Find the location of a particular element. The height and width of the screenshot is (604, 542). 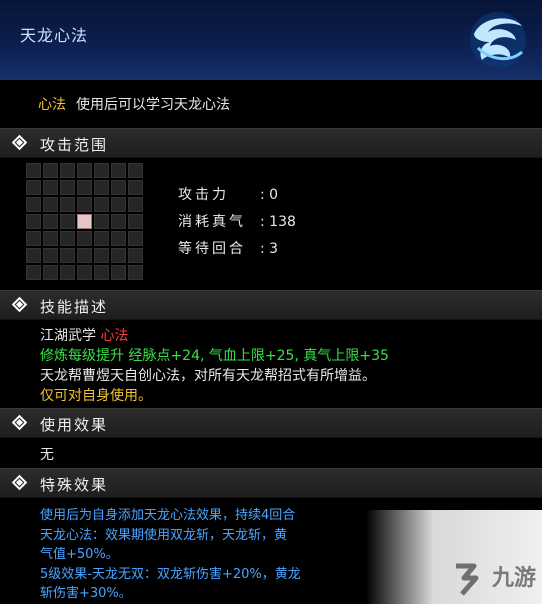

special-line-3: 气值+50%。 is located at coordinates (79, 554).